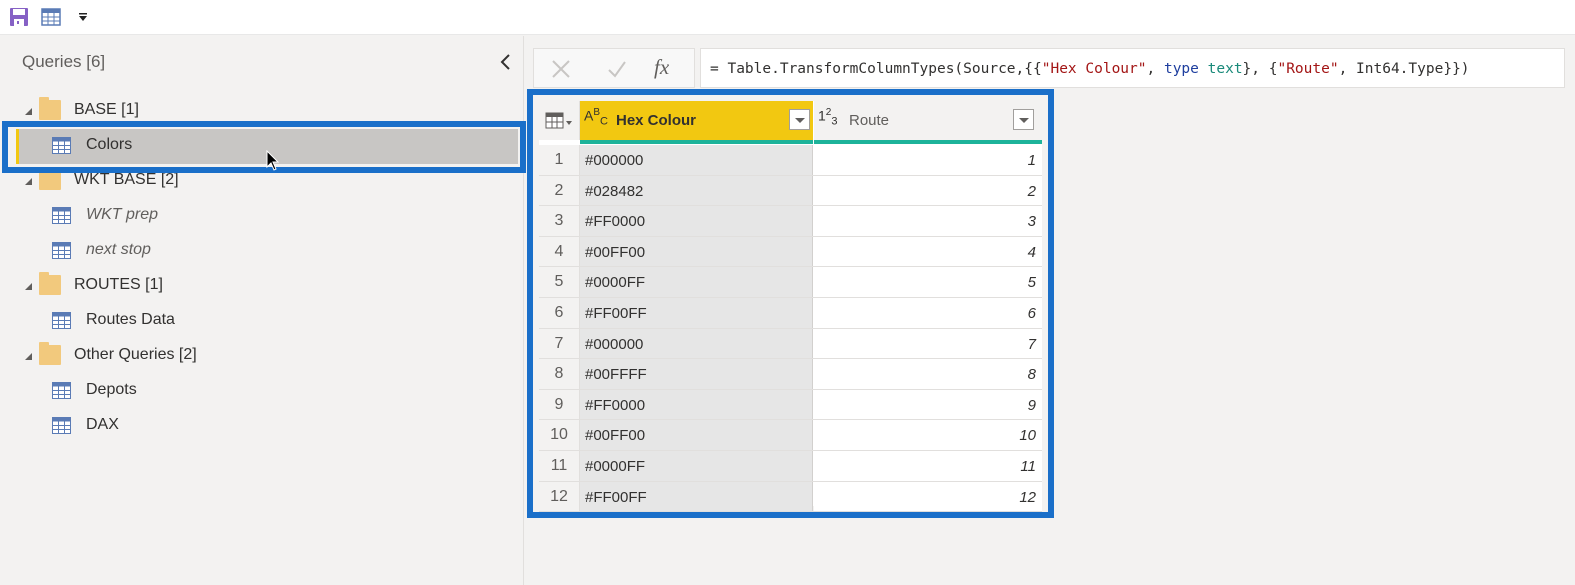 This screenshot has width=1575, height=585. What do you see at coordinates (928, 251) in the screenshot?
I see `cell-route: 4` at bounding box center [928, 251].